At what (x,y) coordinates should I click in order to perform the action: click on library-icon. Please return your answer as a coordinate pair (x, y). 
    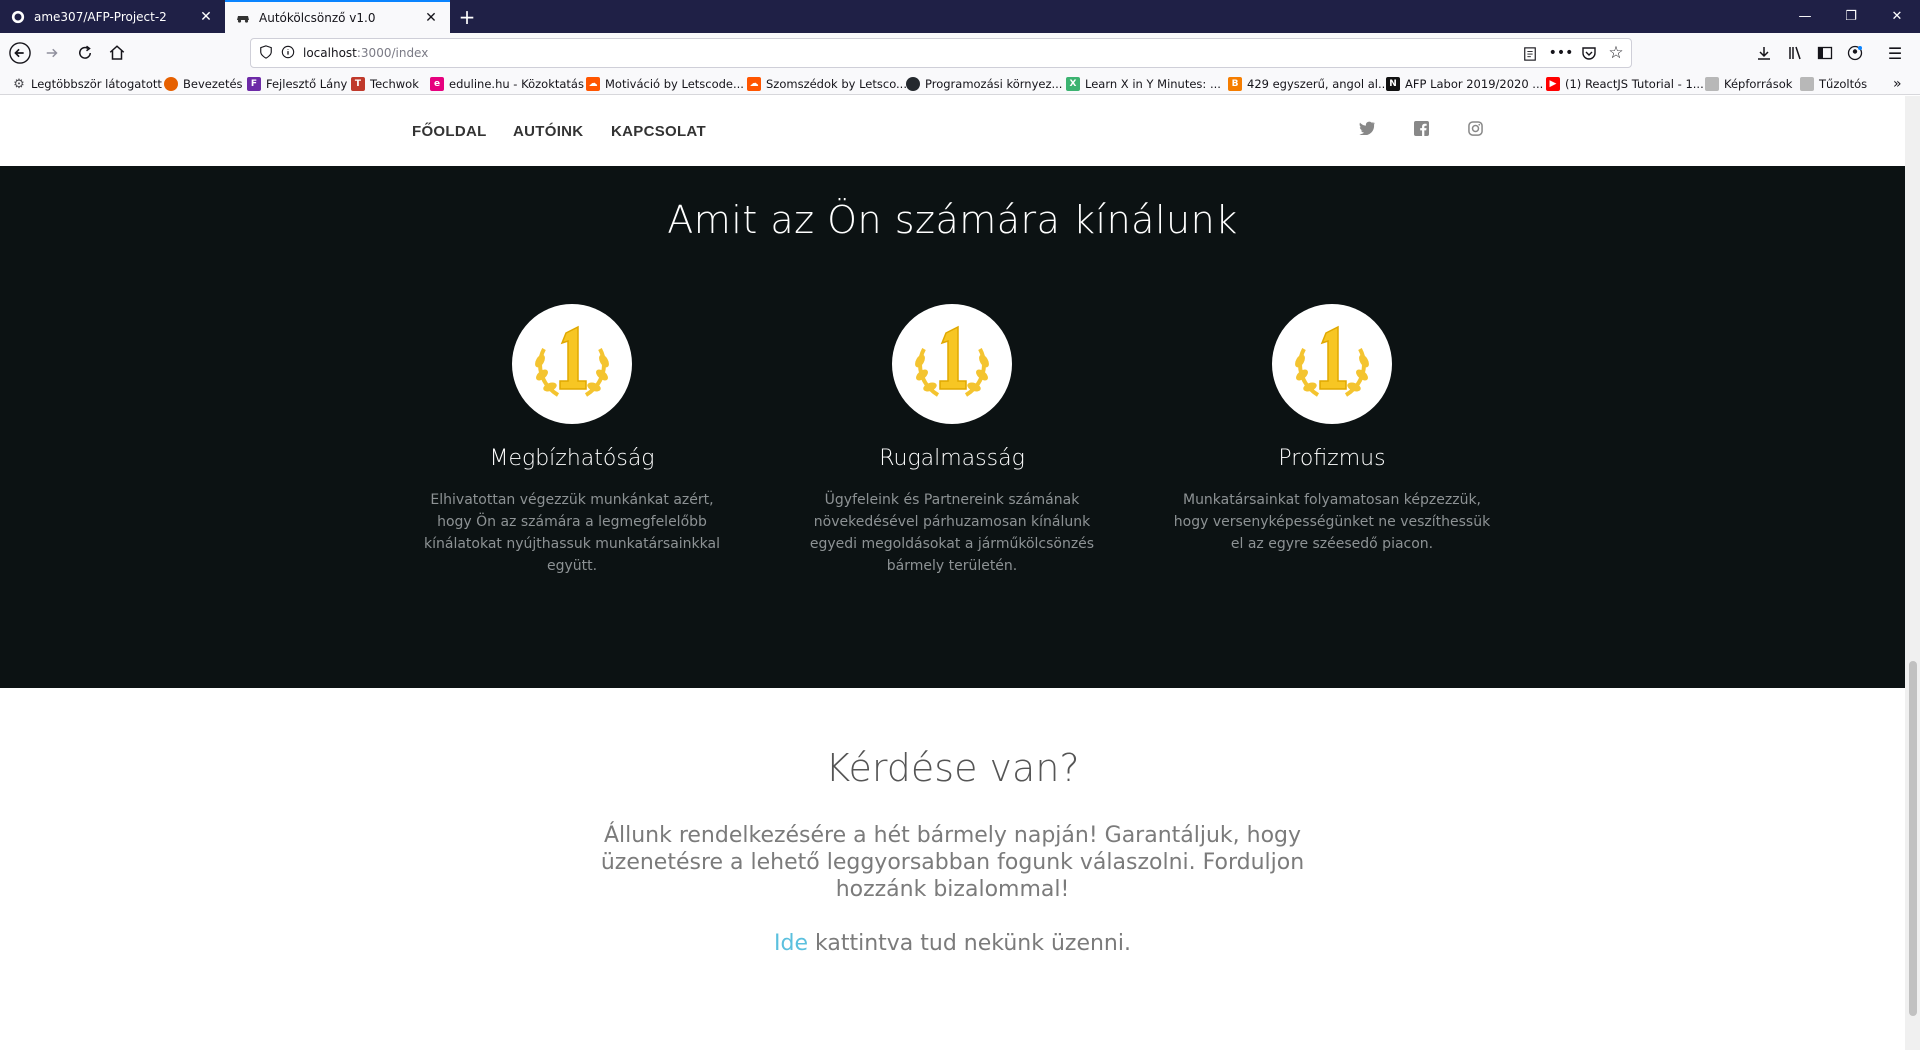
    Looking at the image, I should click on (1796, 53).